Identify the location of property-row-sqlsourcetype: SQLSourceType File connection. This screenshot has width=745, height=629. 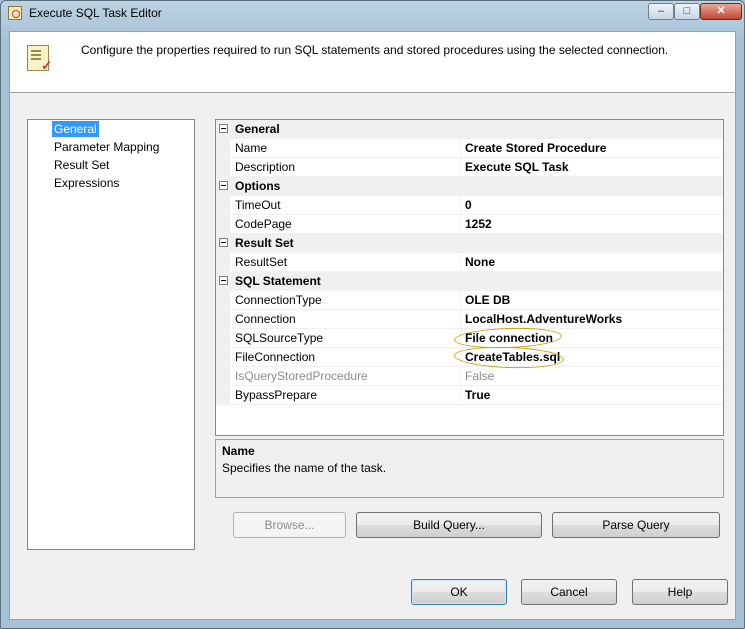
(469, 338).